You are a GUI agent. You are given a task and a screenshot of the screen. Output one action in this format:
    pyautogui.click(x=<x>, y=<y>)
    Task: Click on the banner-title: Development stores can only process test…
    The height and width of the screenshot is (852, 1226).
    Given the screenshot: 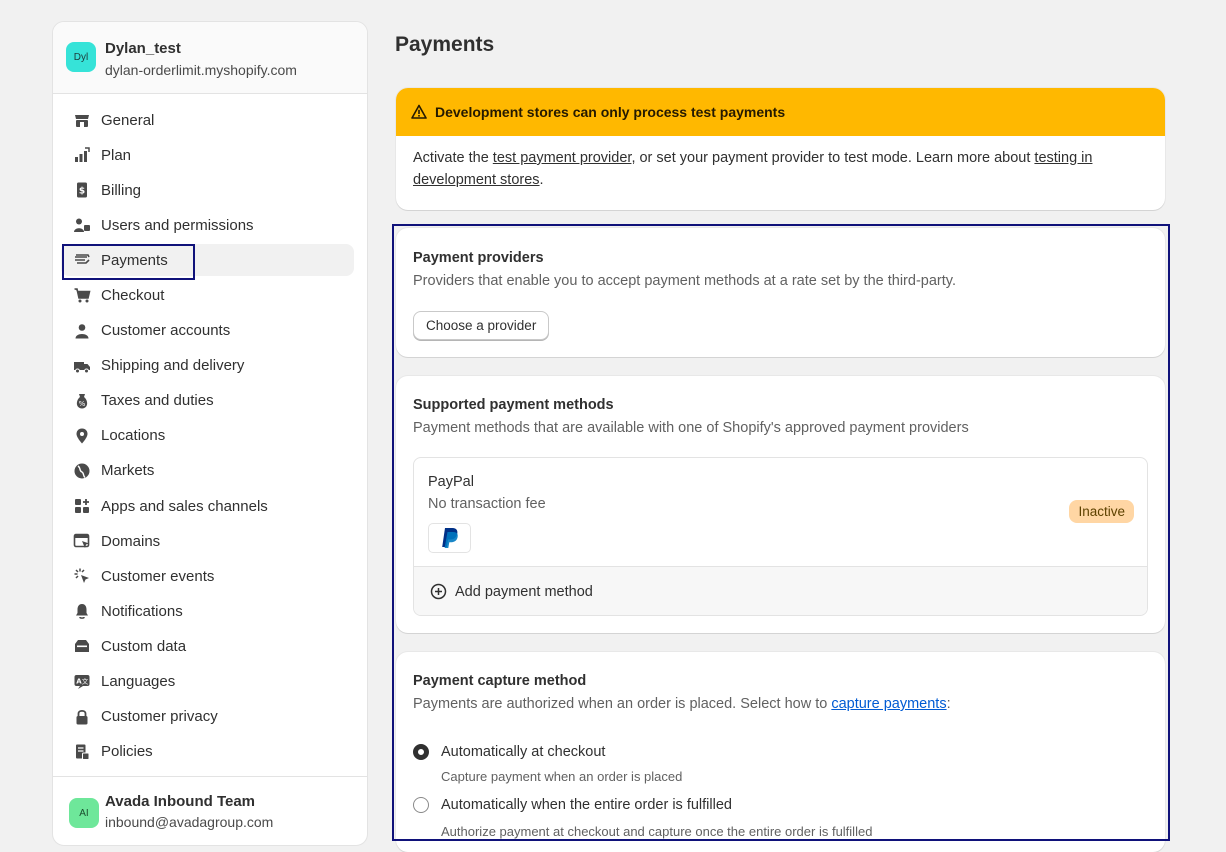 What is the action you would take?
    pyautogui.click(x=610, y=112)
    